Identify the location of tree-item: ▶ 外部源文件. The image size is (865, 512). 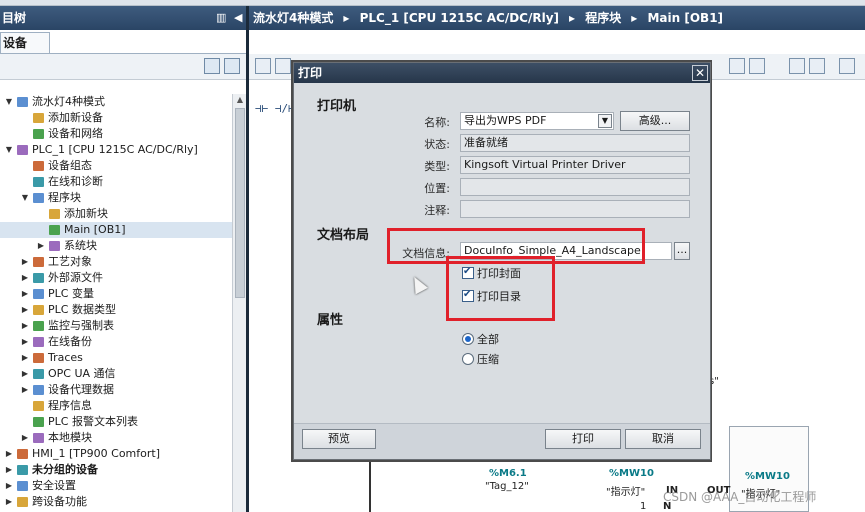
(116, 278).